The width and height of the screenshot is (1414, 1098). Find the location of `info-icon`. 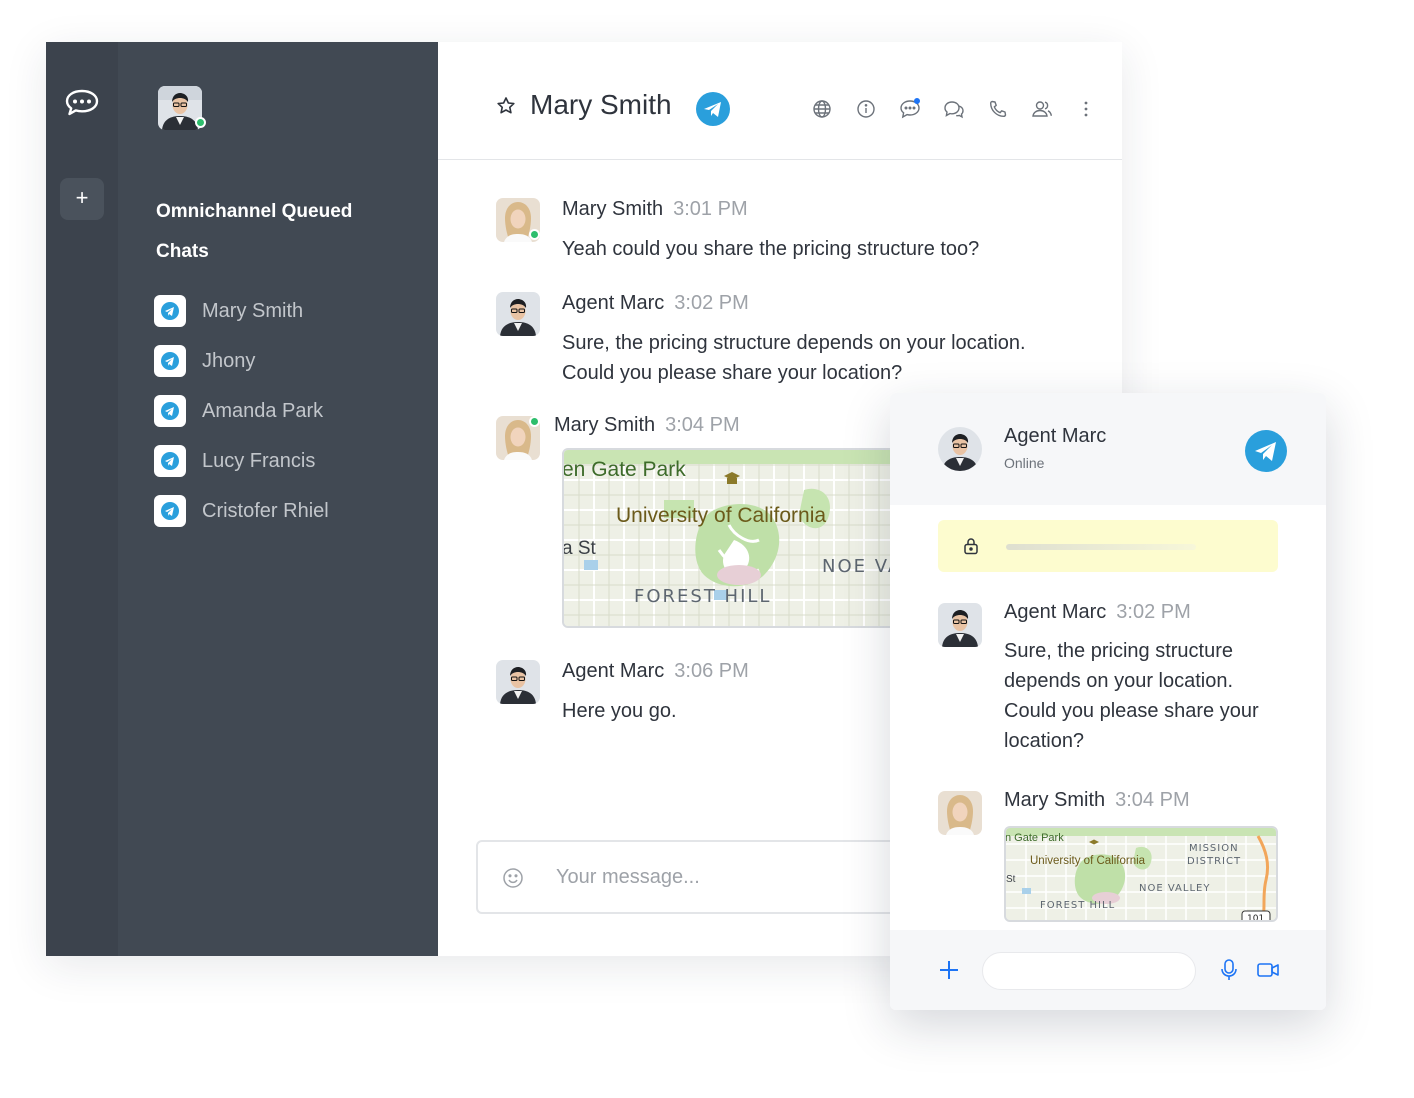

info-icon is located at coordinates (866, 109).